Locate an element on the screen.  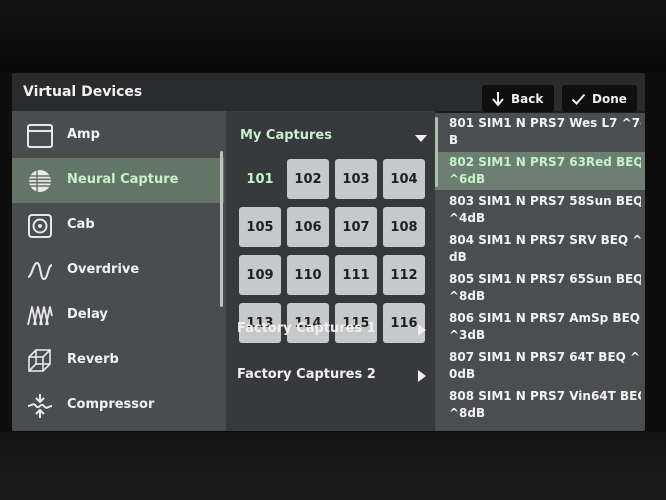
factory-captures-2-row: Factory Captures 2 is located at coordinates (306, 374).